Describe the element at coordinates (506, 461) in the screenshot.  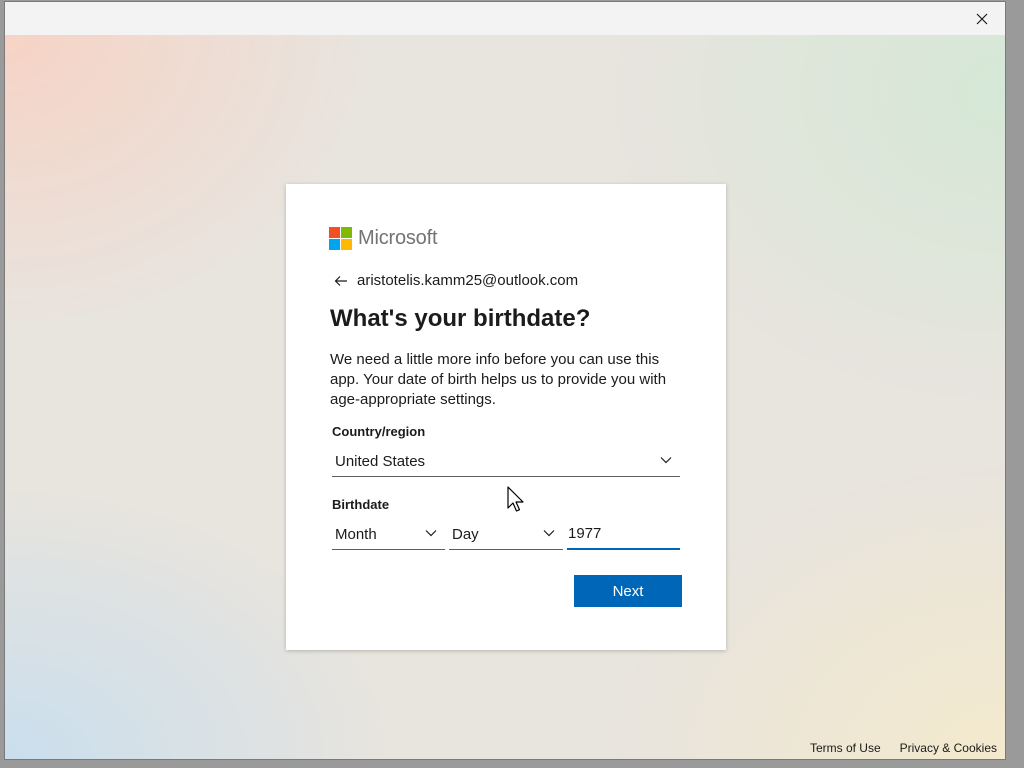
I see `country-select: United States` at that location.